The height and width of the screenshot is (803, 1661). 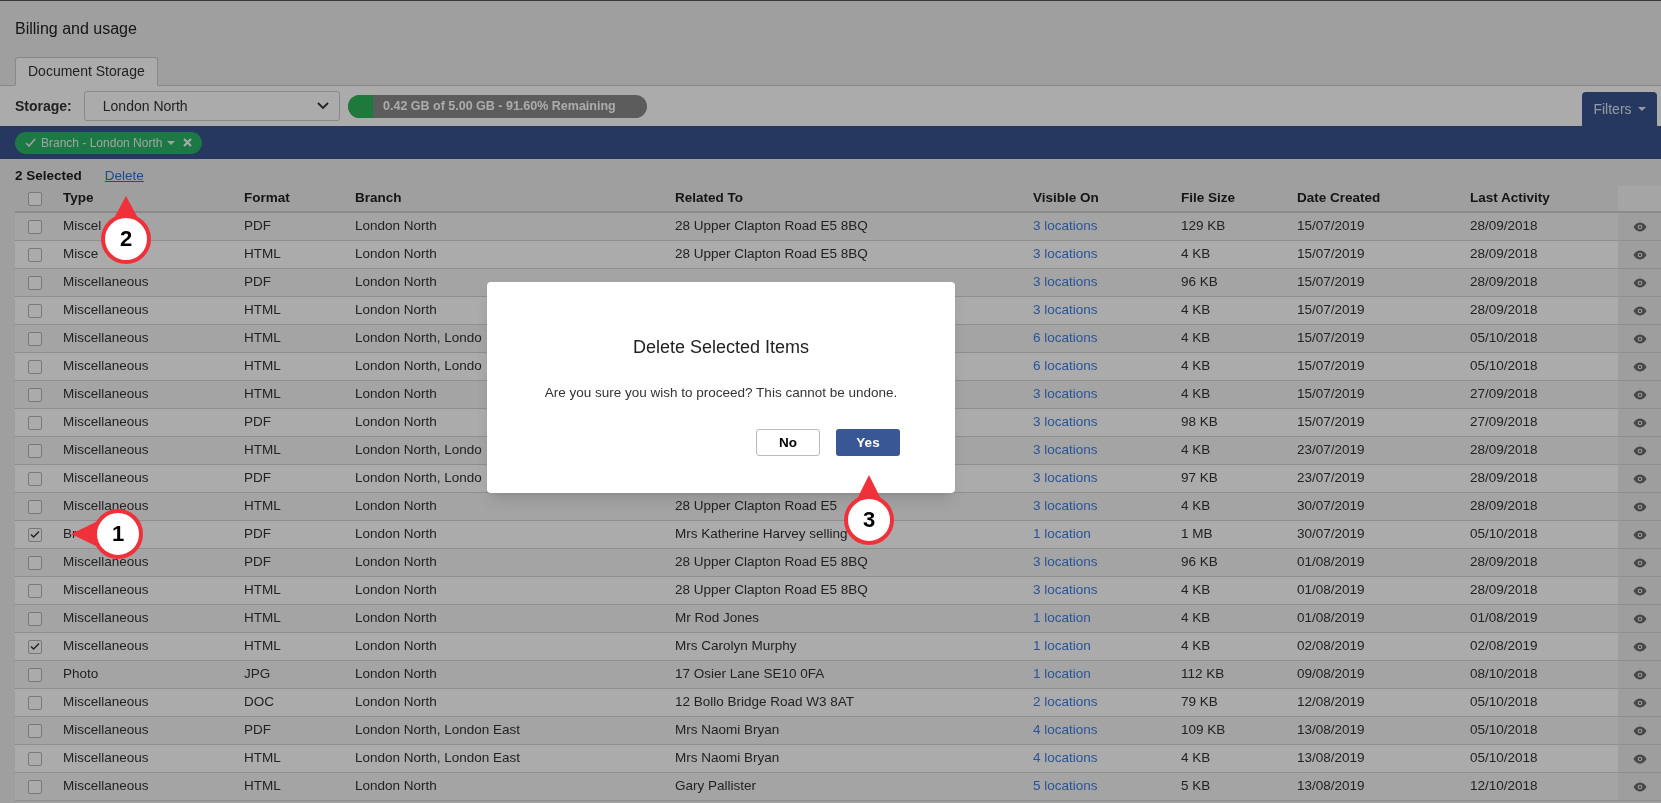 What do you see at coordinates (709, 198) in the screenshot?
I see `column-header: Related To` at bounding box center [709, 198].